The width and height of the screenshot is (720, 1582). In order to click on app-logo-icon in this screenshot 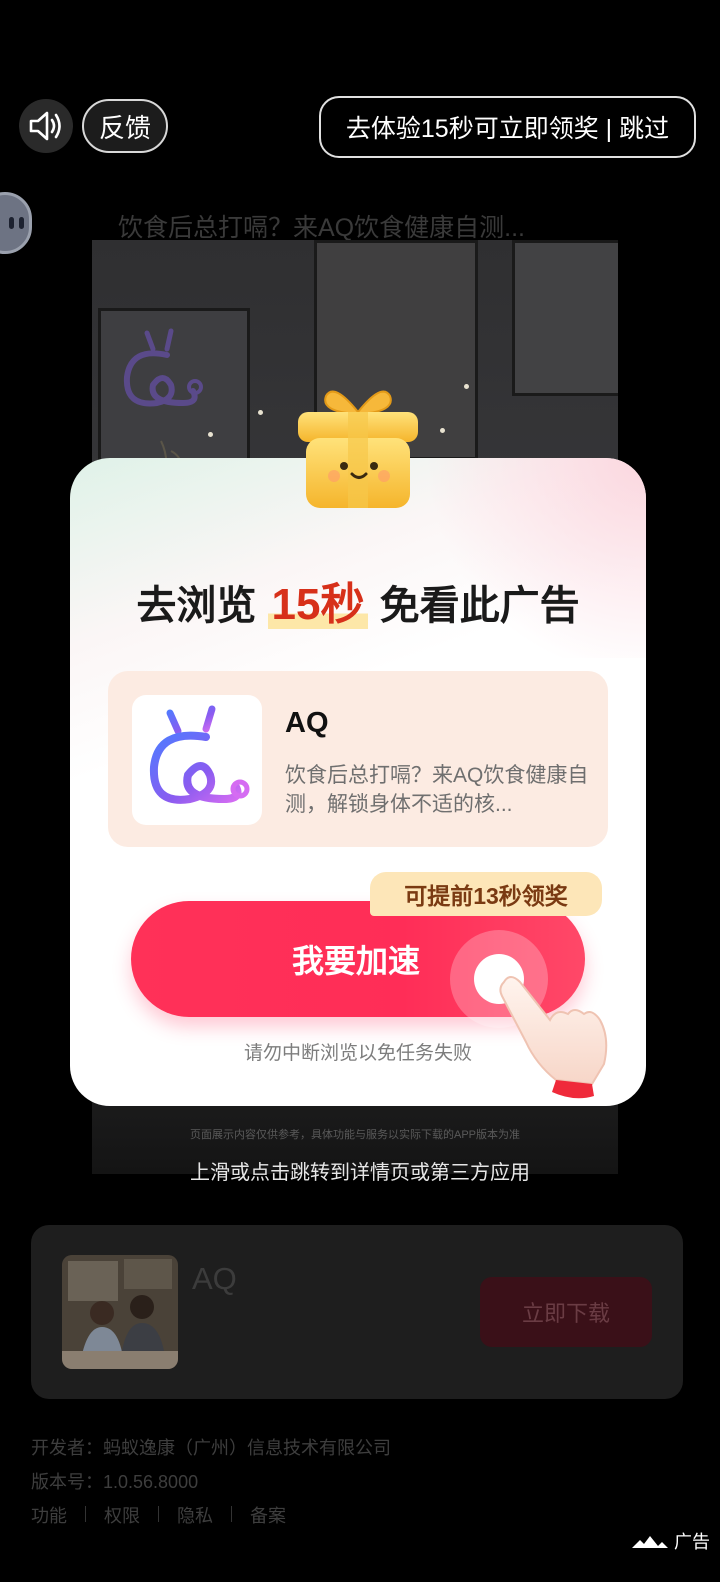, I will do `click(197, 760)`.